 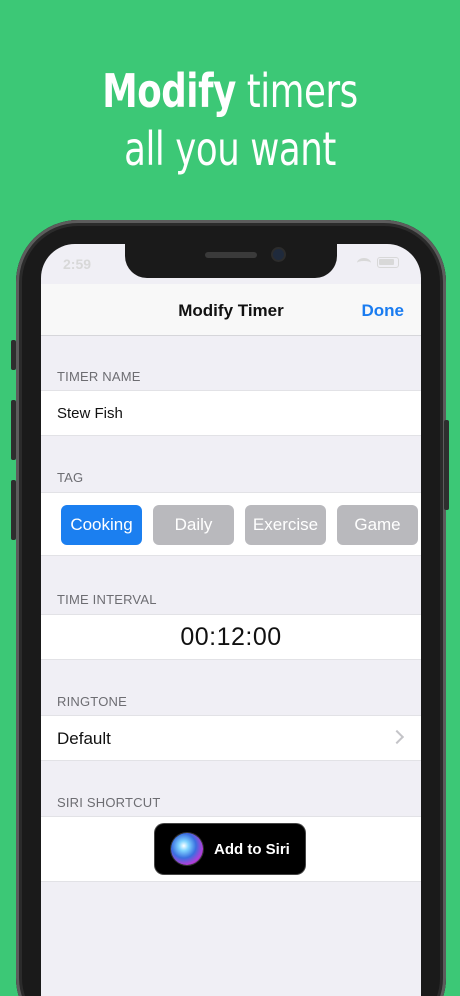 What do you see at coordinates (446, 465) in the screenshot?
I see `side-button-power` at bounding box center [446, 465].